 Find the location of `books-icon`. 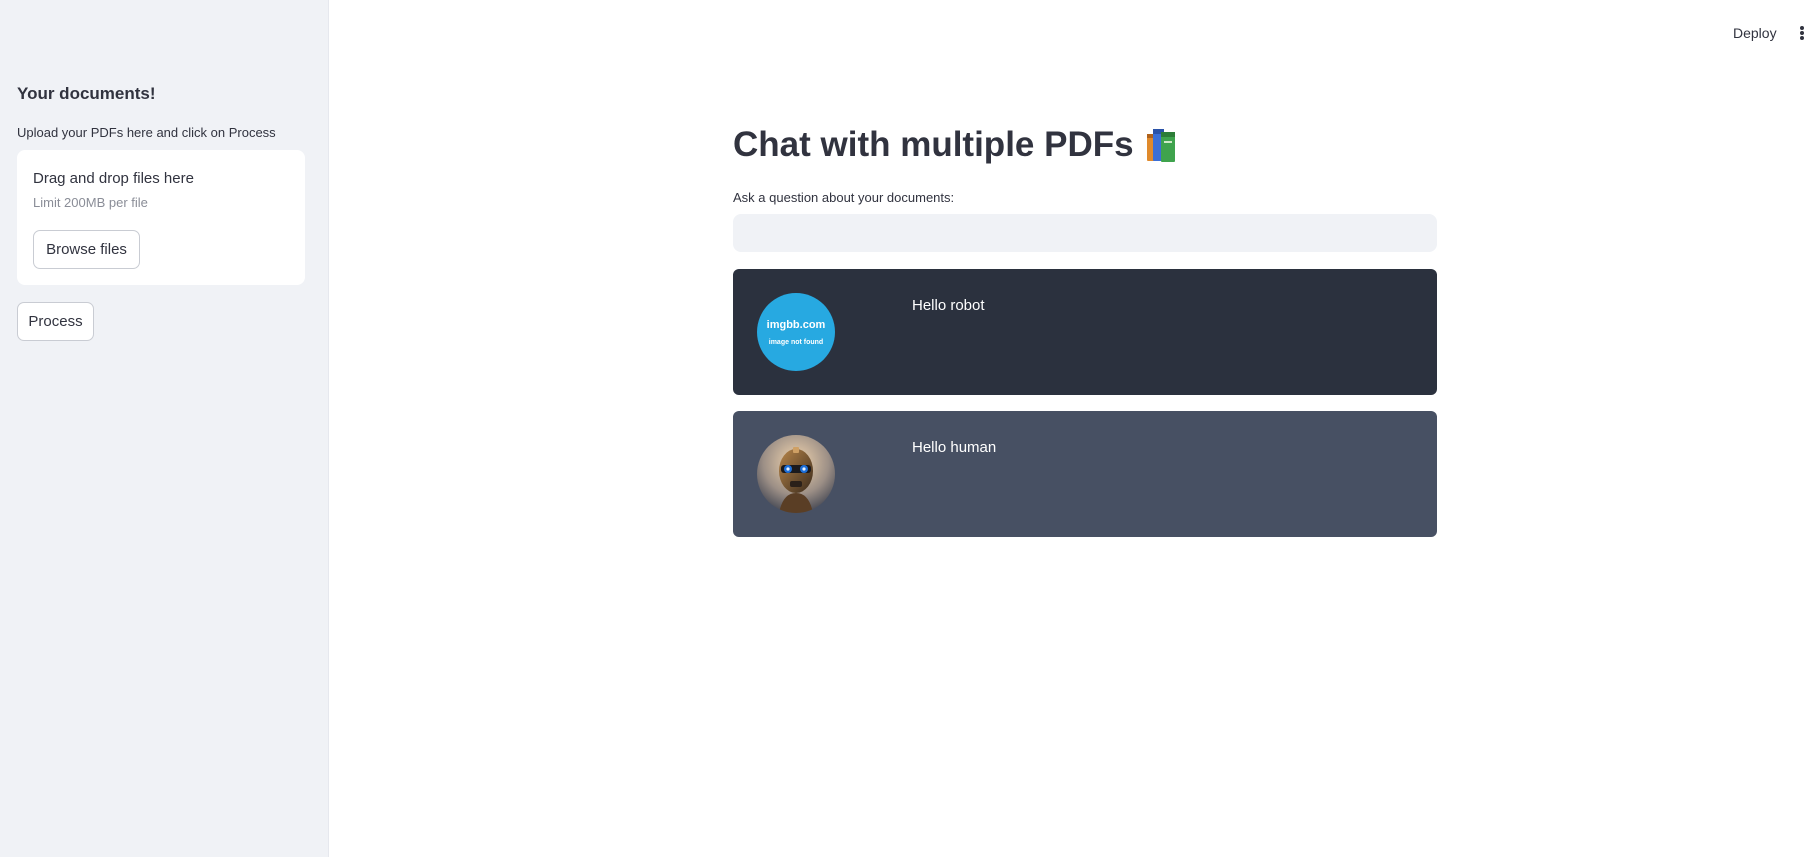

books-icon is located at coordinates (1164, 145).